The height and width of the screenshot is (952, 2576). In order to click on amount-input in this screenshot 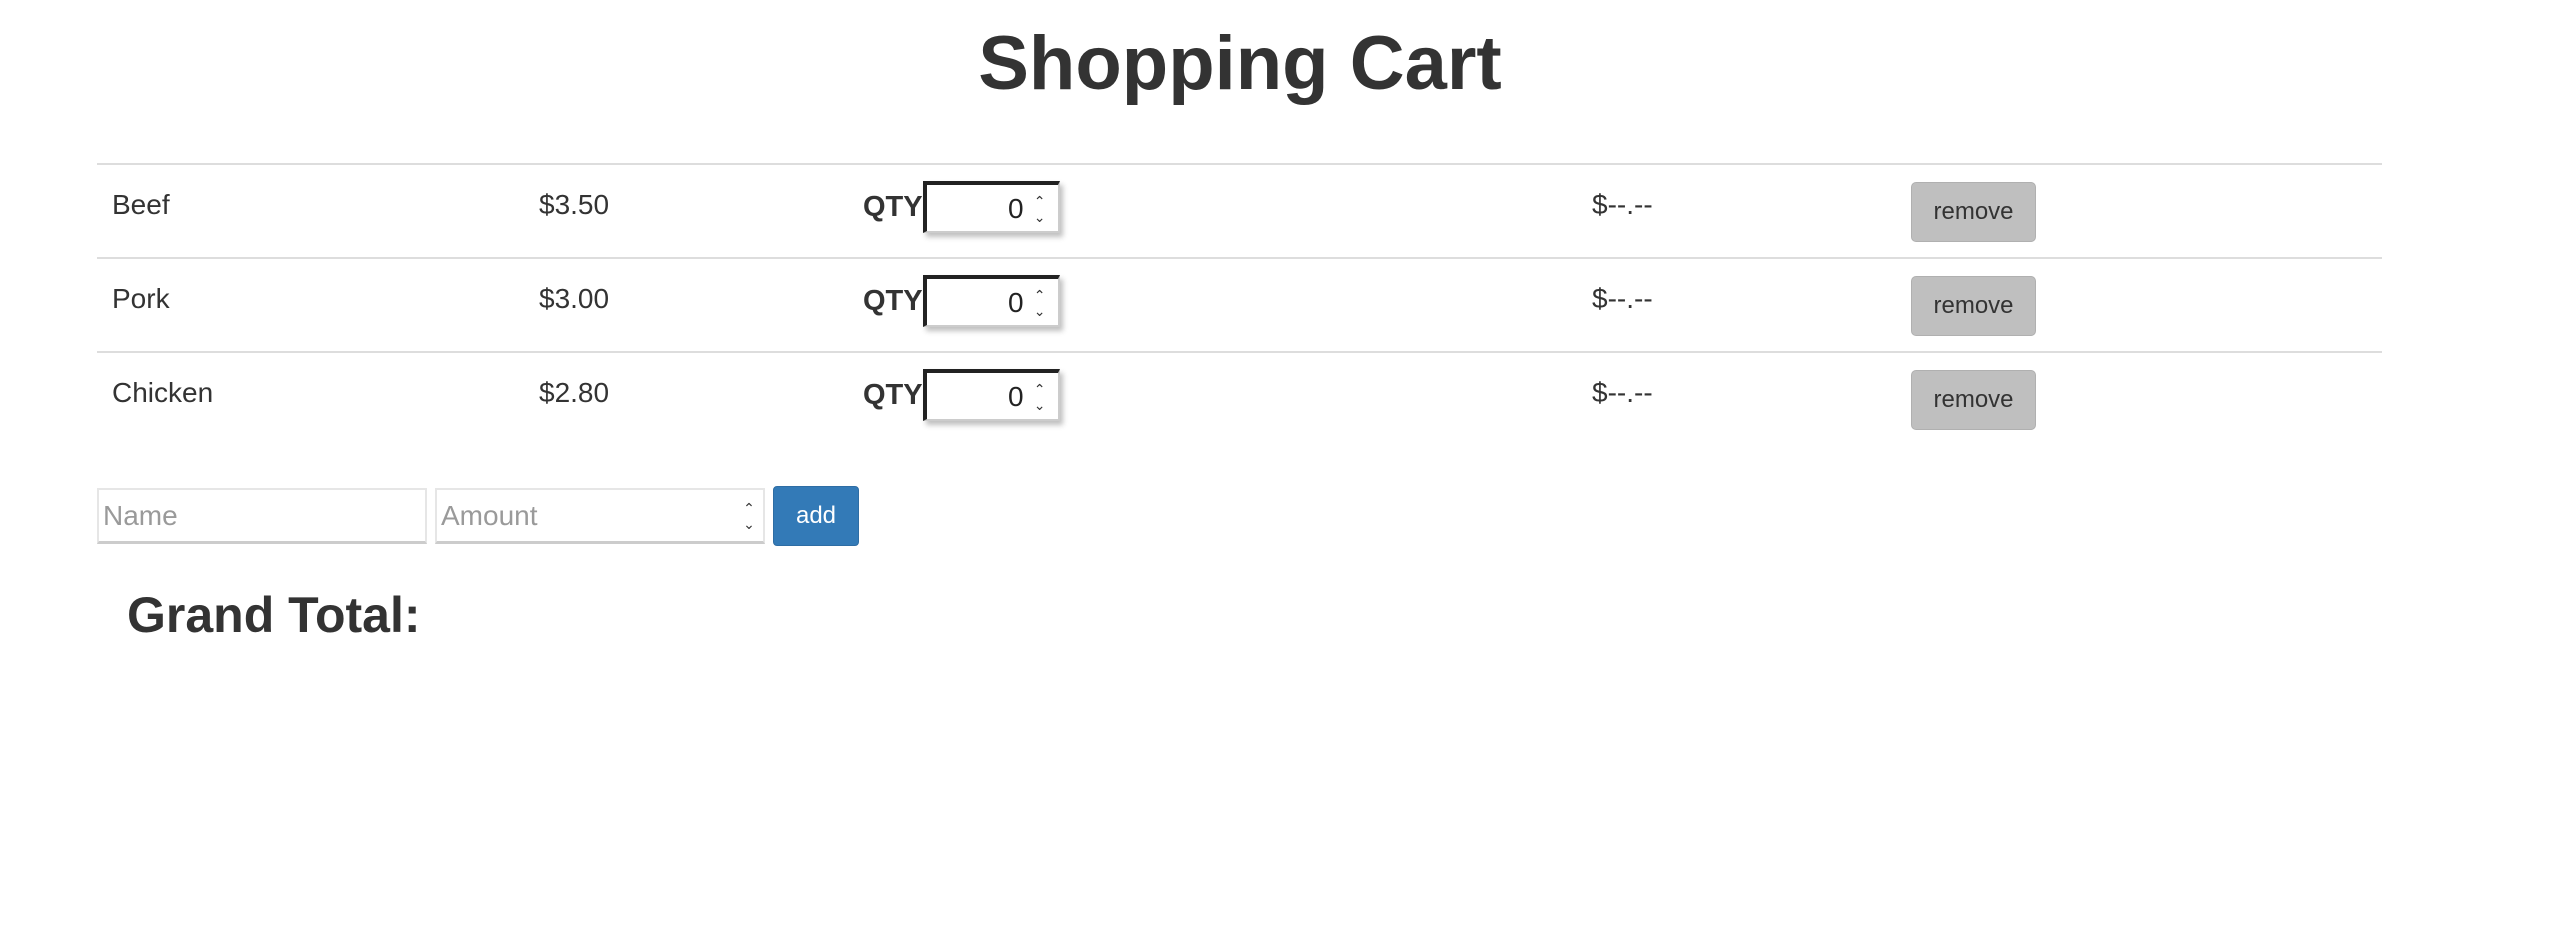, I will do `click(600, 516)`.